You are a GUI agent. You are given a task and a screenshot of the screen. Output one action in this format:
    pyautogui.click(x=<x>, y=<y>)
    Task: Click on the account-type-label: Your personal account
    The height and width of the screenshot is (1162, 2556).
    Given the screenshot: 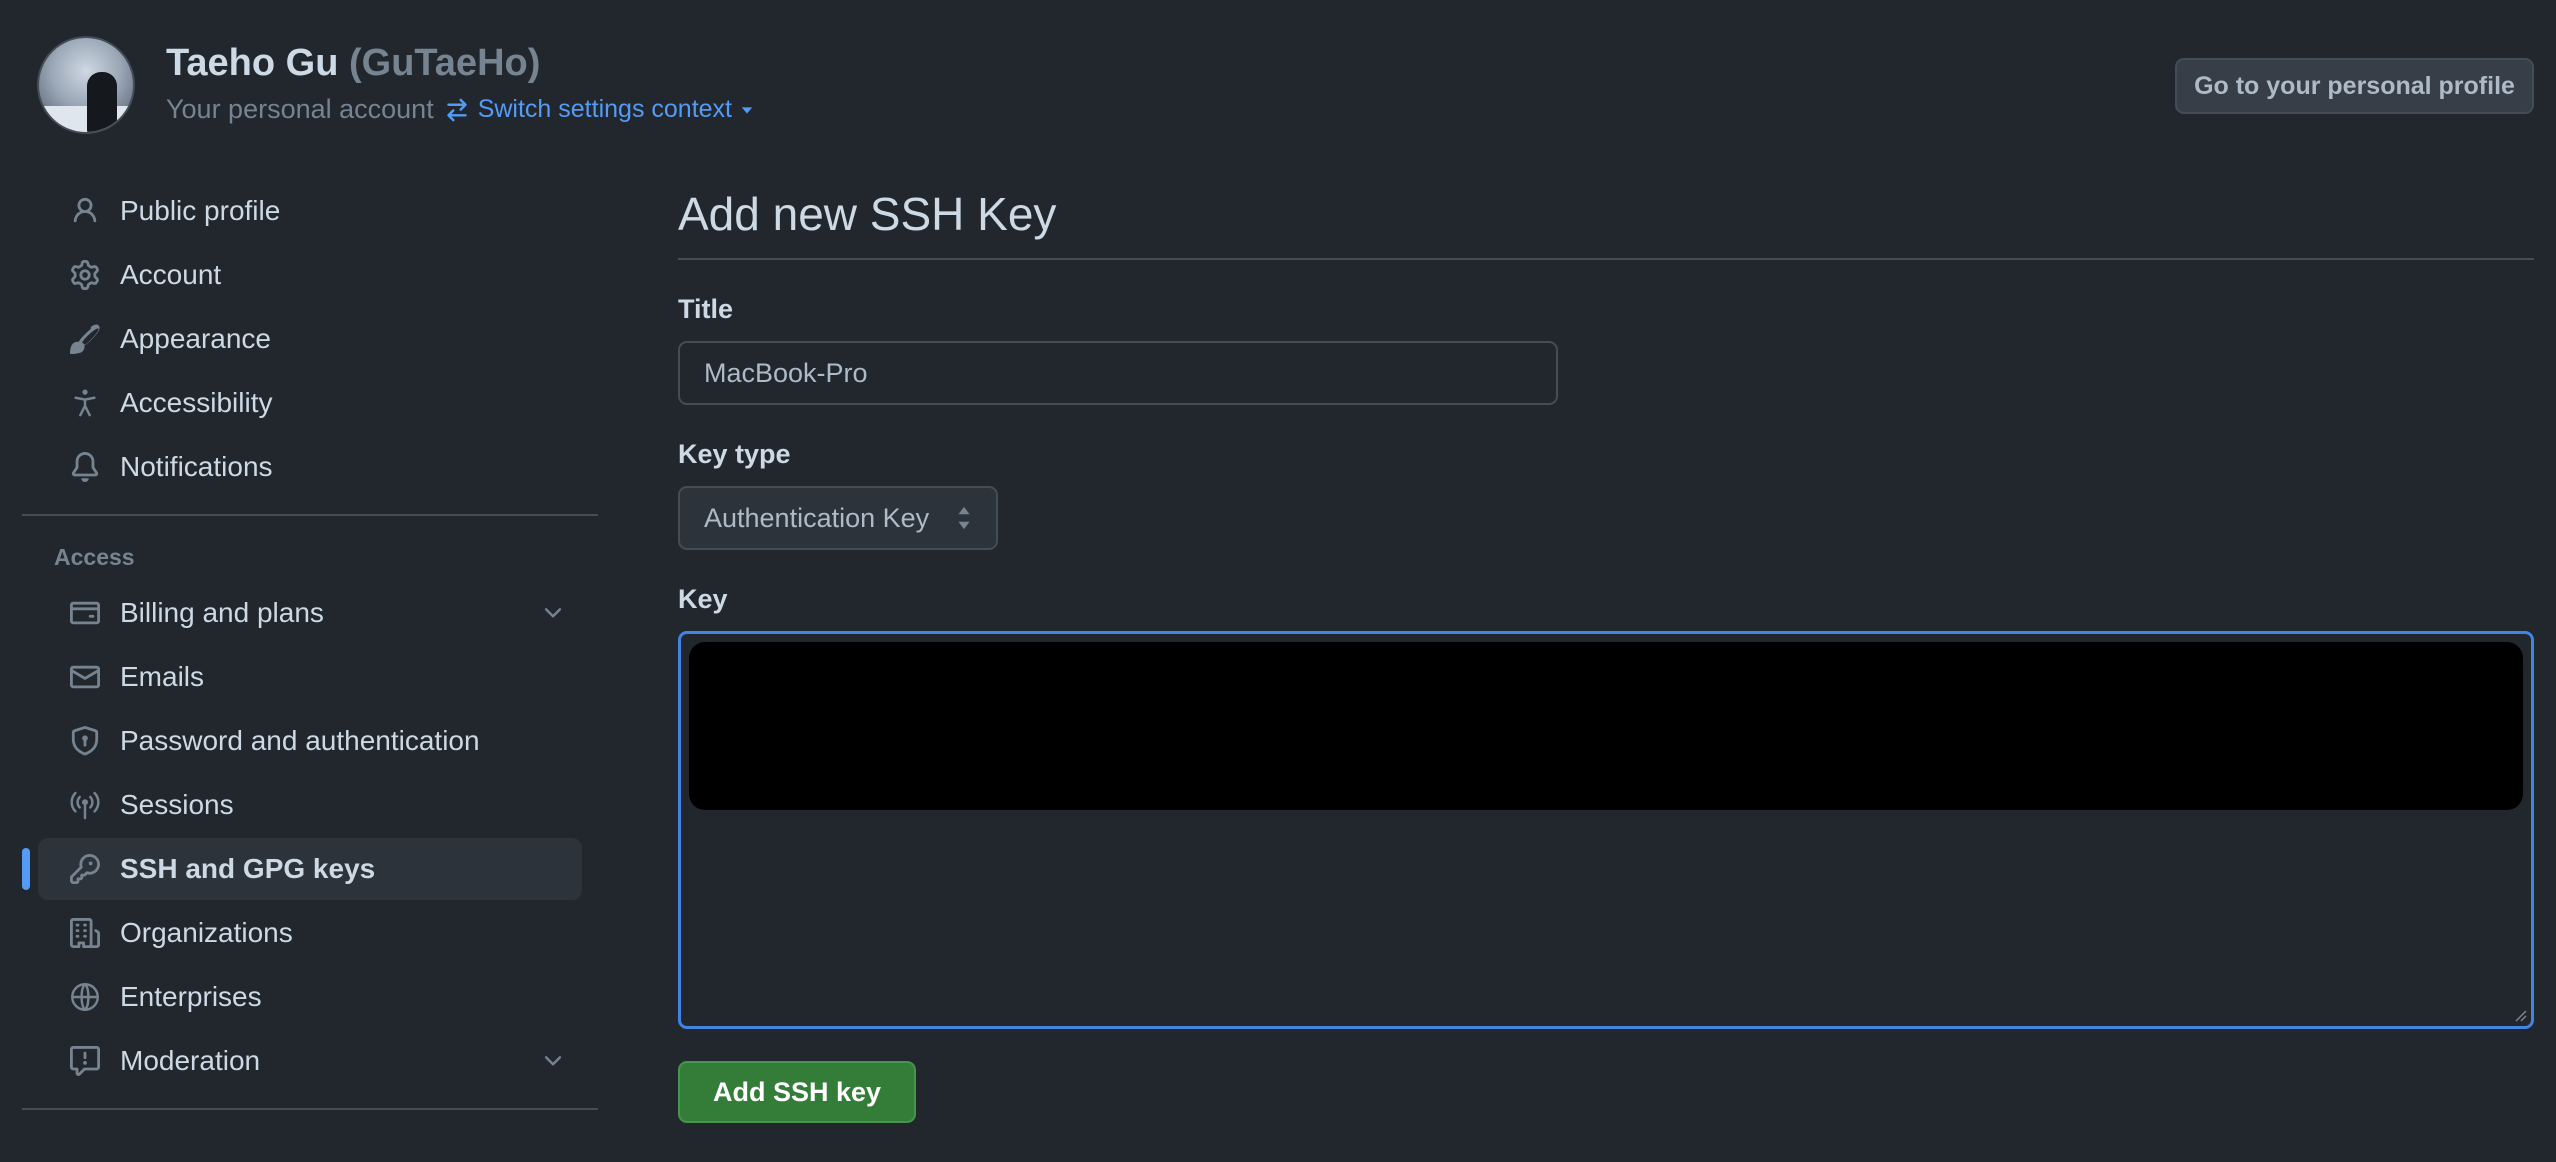 What is the action you would take?
    pyautogui.click(x=300, y=109)
    